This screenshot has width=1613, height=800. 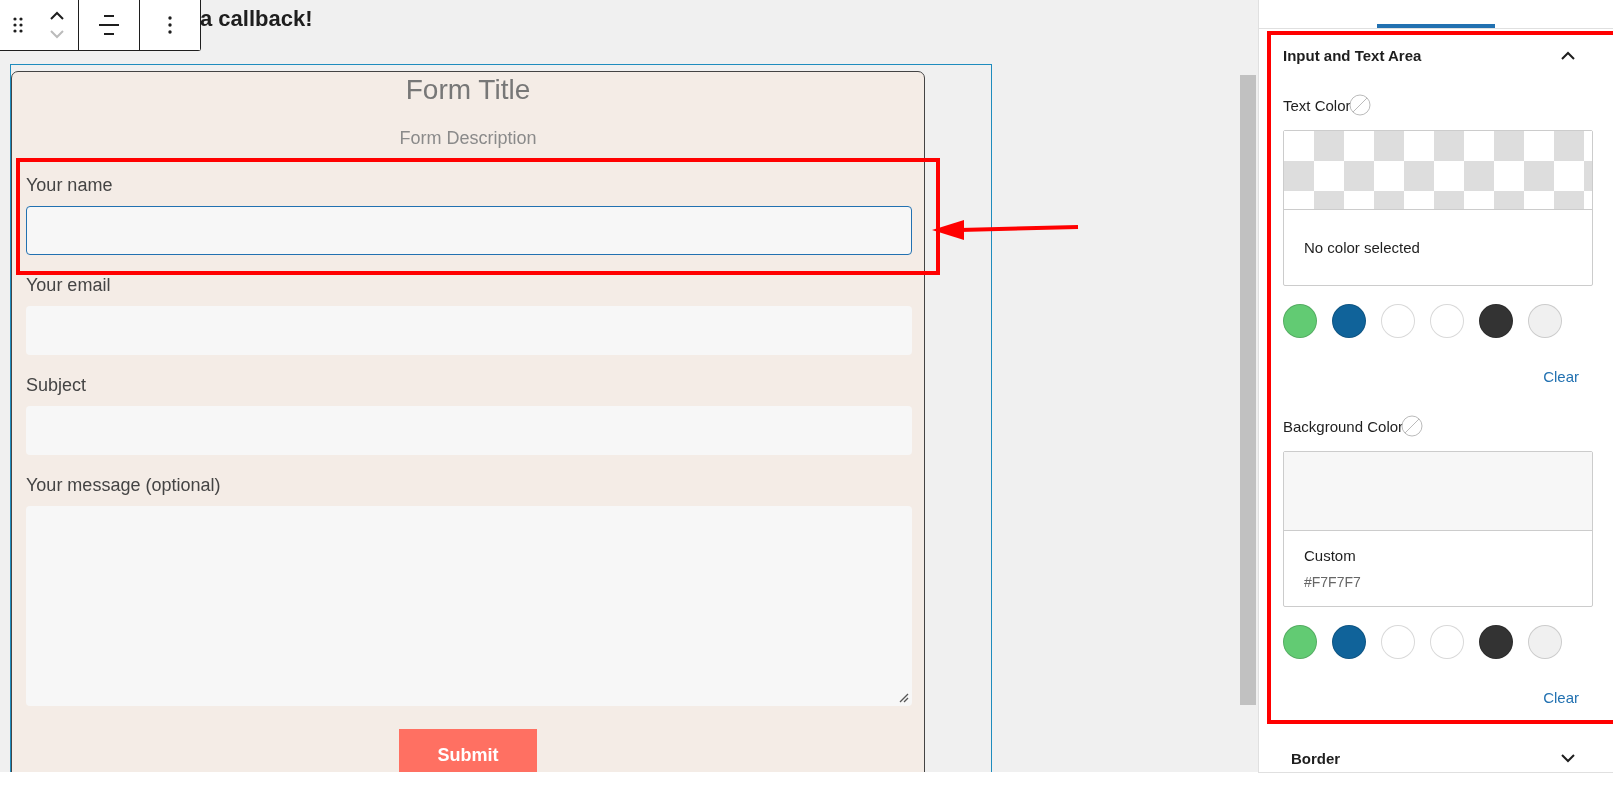 What do you see at coordinates (1332, 582) in the screenshot?
I see `color-hex: #F7F7F7` at bounding box center [1332, 582].